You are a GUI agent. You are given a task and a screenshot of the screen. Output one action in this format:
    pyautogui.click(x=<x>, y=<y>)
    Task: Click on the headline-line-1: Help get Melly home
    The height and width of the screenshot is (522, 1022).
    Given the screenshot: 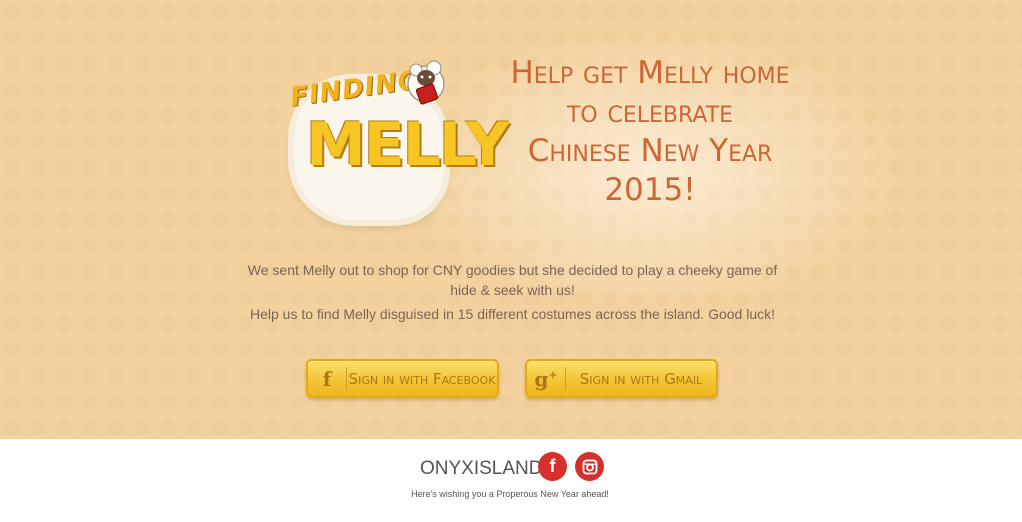 What is the action you would take?
    pyautogui.click(x=650, y=73)
    